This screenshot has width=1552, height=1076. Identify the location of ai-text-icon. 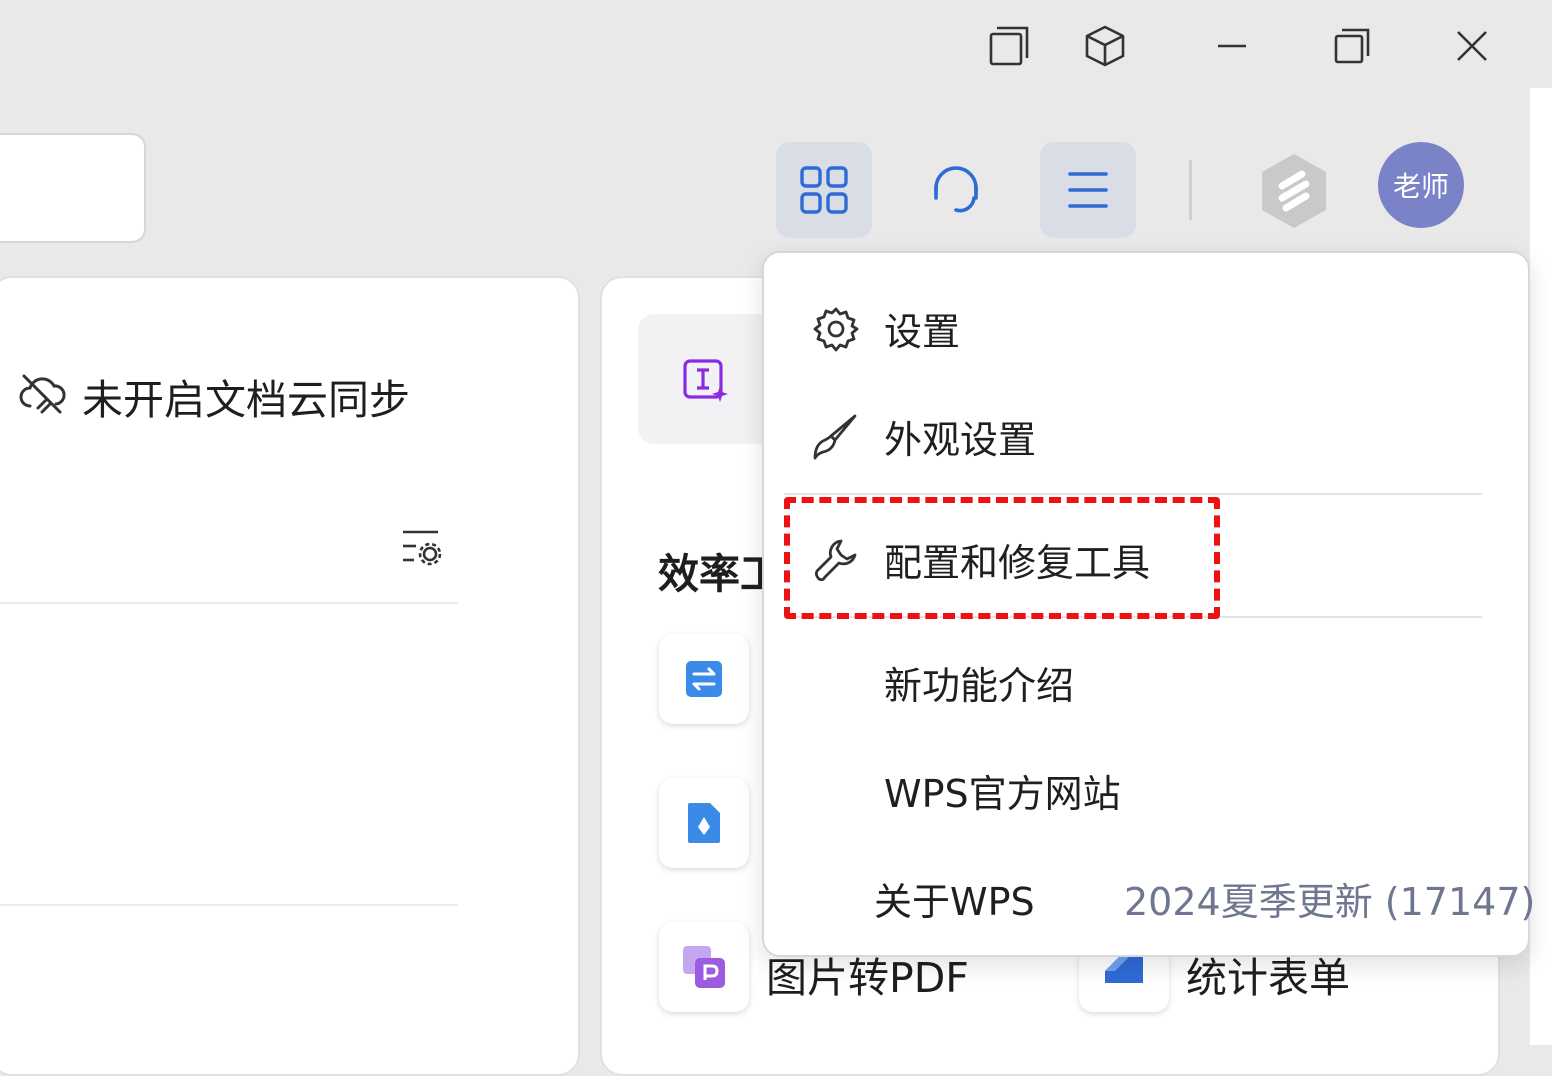
(706, 382).